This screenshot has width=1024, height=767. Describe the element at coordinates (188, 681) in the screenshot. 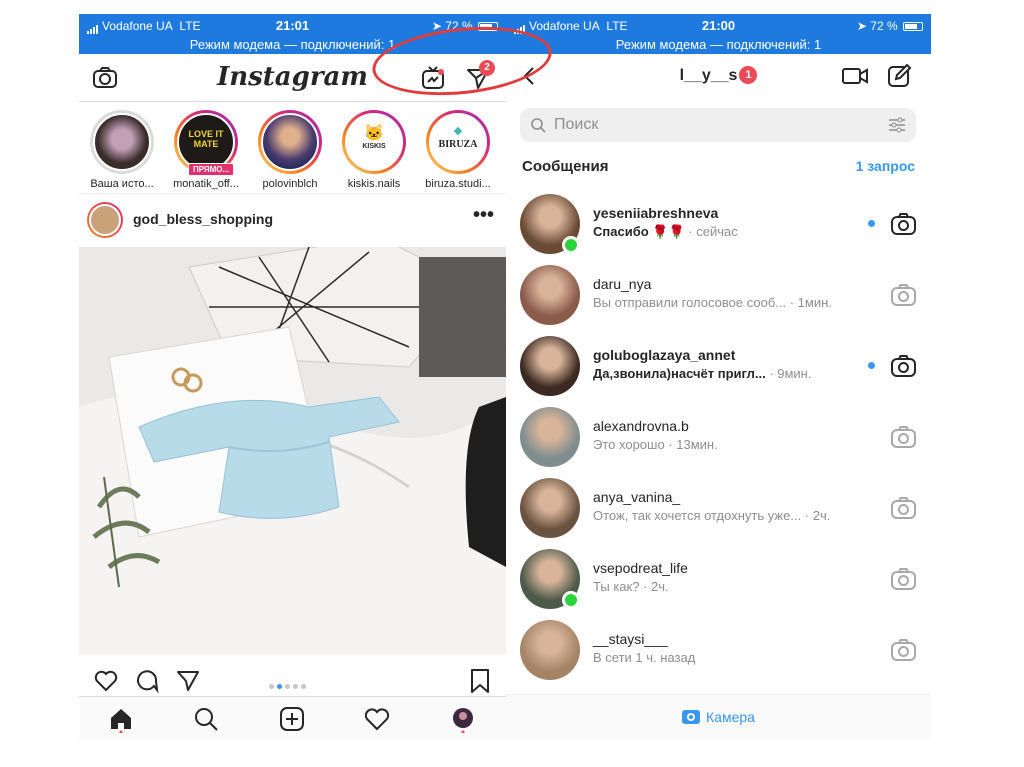

I see `share-icon` at that location.